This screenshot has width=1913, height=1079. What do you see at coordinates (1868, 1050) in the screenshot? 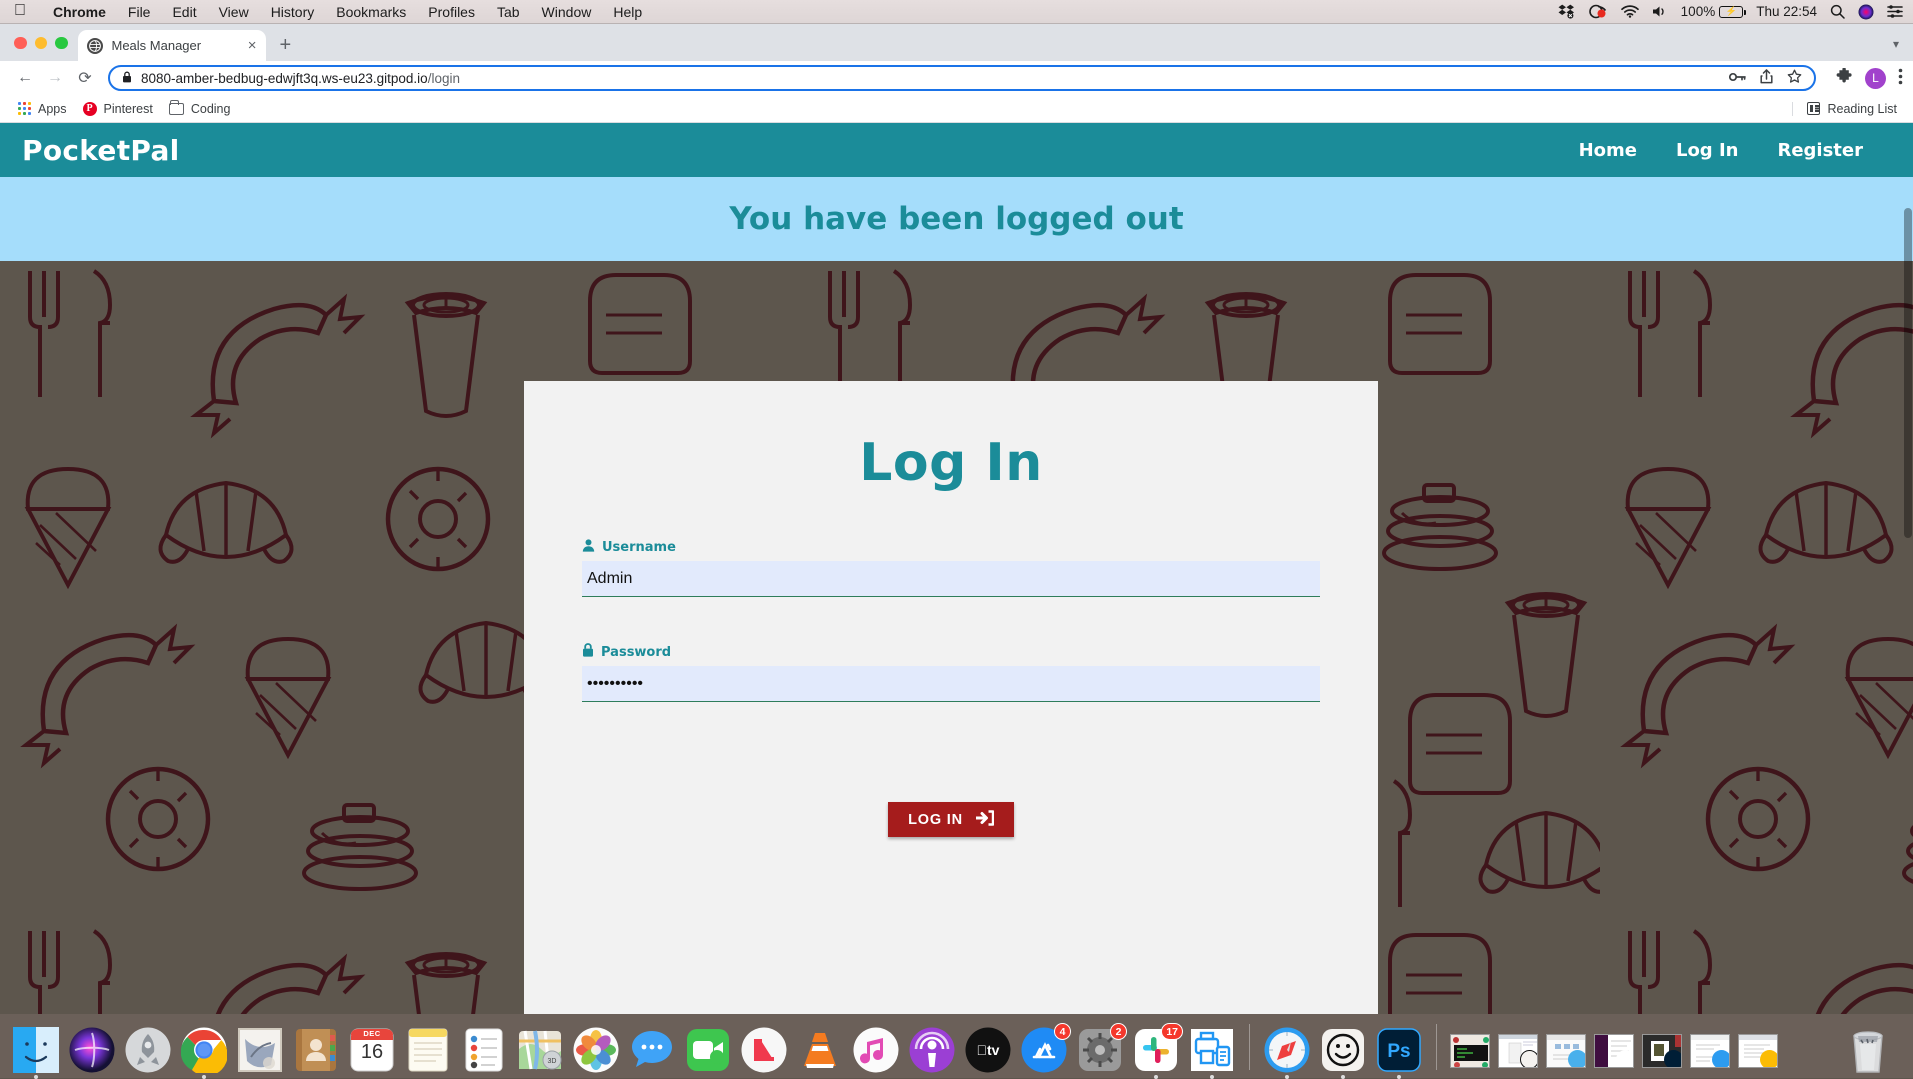
I see `dock-item-trash` at bounding box center [1868, 1050].